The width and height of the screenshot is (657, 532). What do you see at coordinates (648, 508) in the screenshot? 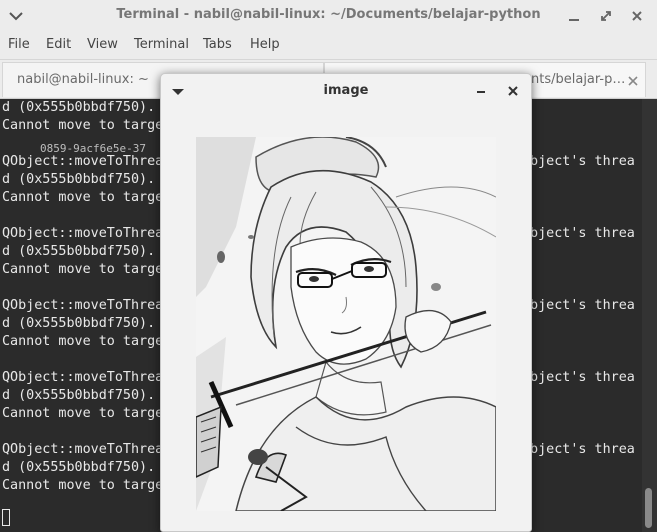
I see `scrollbar-thumb` at bounding box center [648, 508].